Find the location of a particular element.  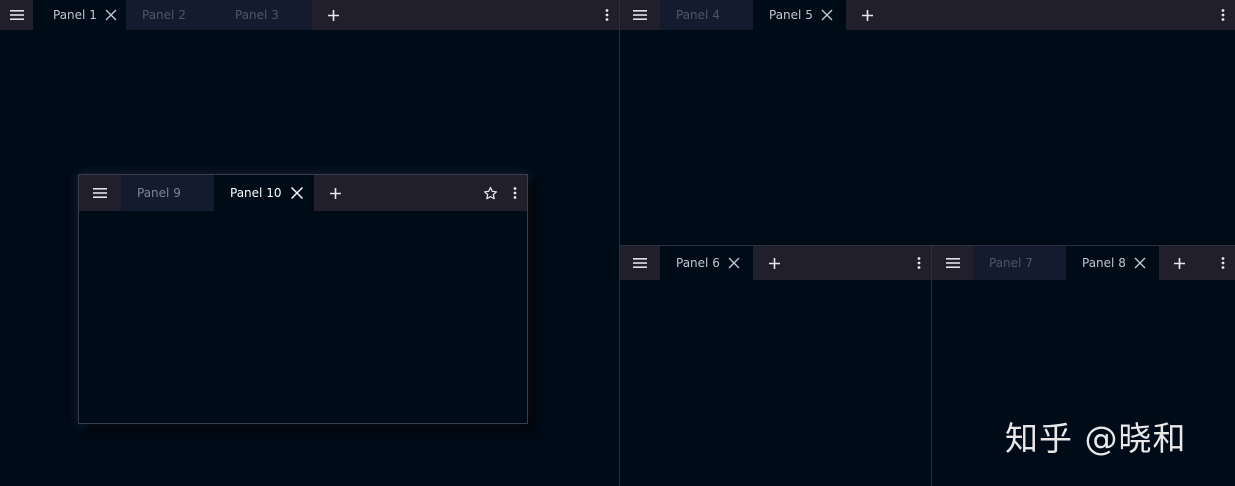

tab-label: Panel 4 is located at coordinates (698, 15).